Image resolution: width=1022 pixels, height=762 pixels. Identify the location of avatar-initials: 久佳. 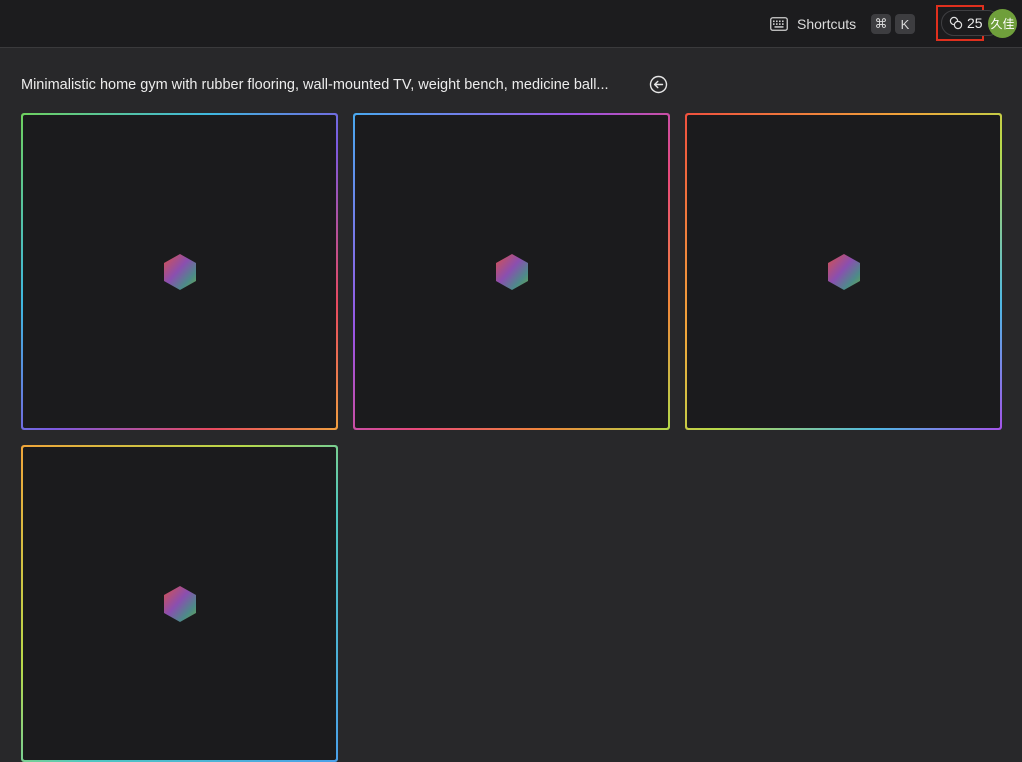
(1002, 24).